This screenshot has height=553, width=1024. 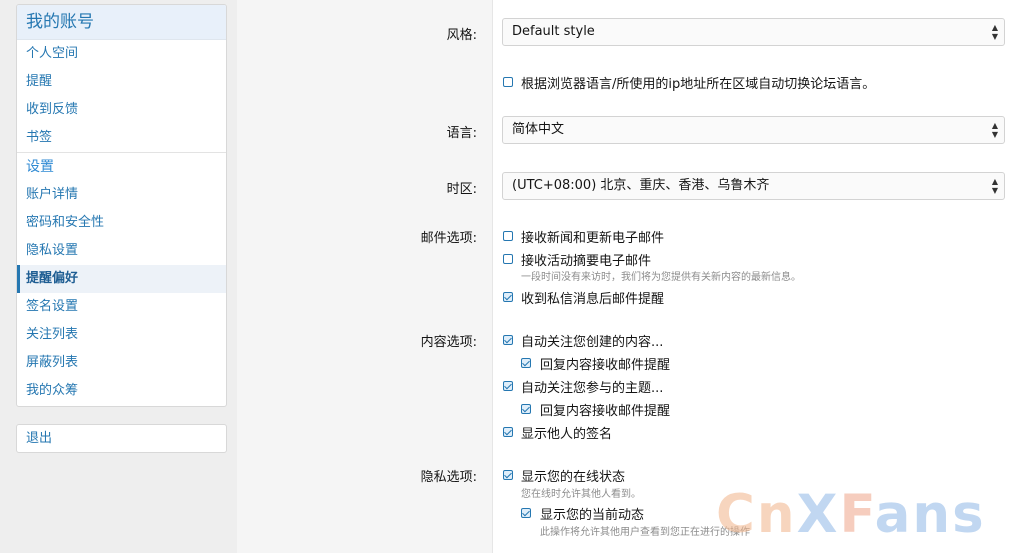 I want to click on cnxfans-watermark: CnXFans, so click(x=851, y=514).